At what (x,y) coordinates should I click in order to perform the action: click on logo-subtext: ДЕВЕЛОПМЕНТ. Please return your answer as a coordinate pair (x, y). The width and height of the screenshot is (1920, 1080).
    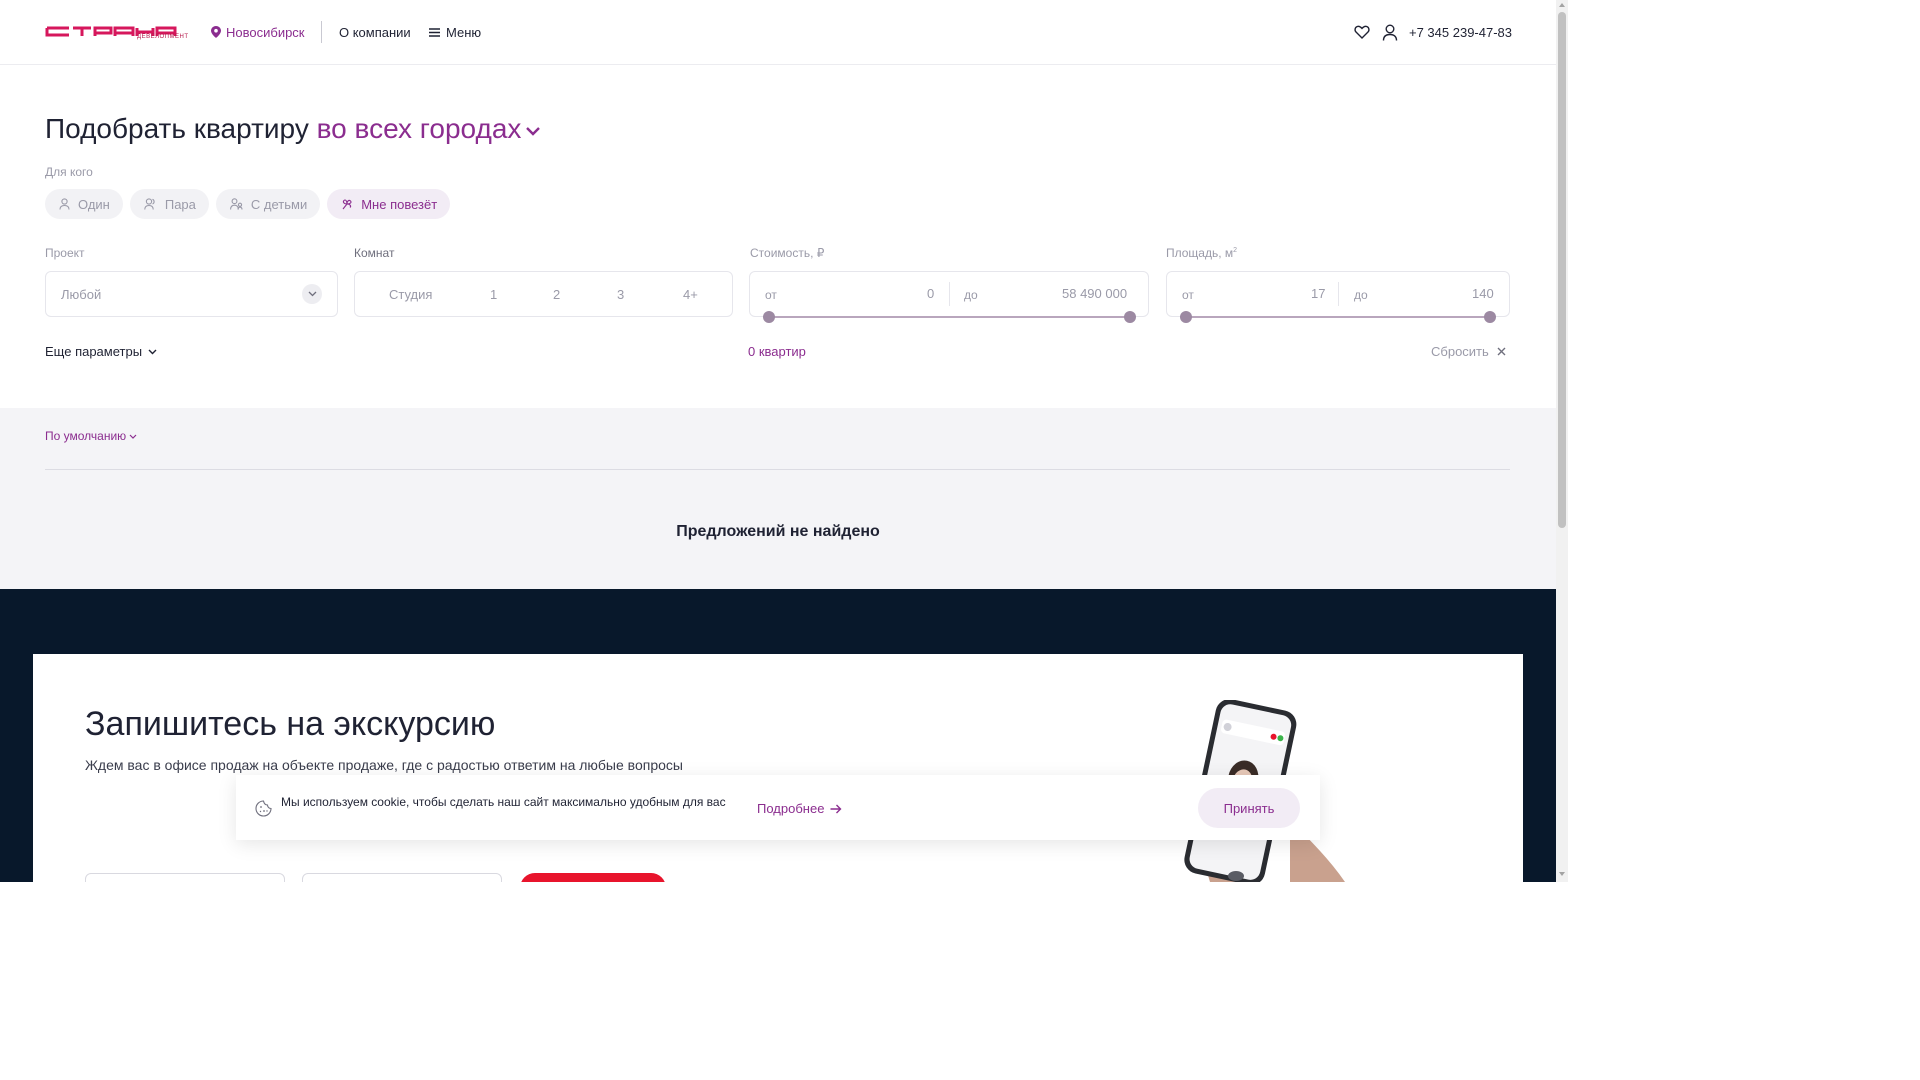
    Looking at the image, I should click on (163, 37).